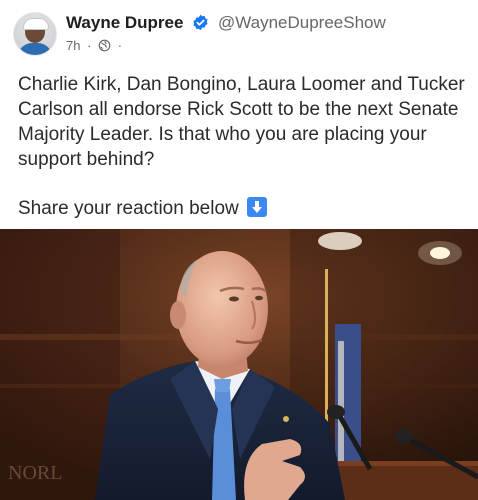 The height and width of the screenshot is (500, 478). I want to click on post-header: Wayne Dupree @WayneDupreeShow 7h · ·, so click(239, 31).